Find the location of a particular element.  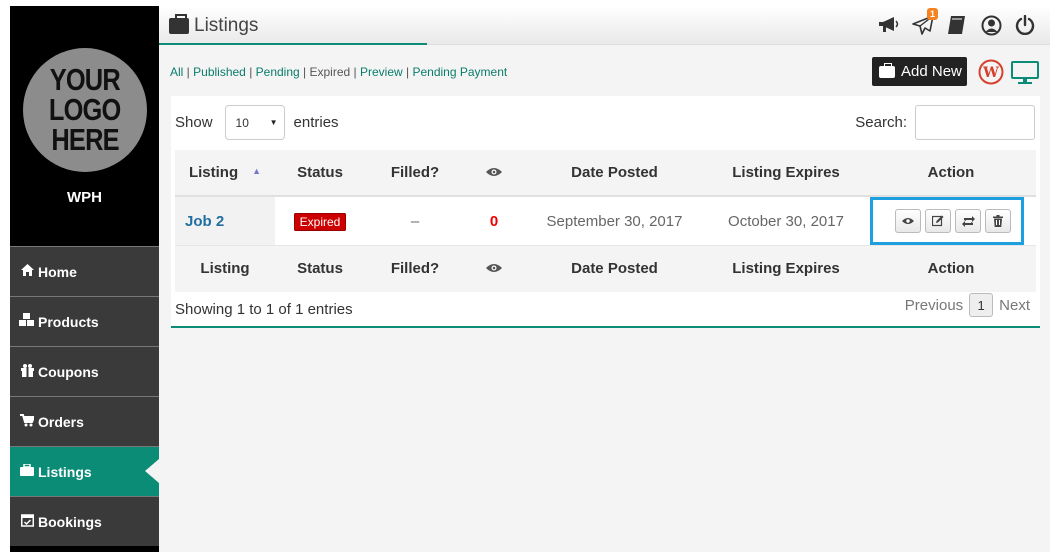

search-input is located at coordinates (975, 122).